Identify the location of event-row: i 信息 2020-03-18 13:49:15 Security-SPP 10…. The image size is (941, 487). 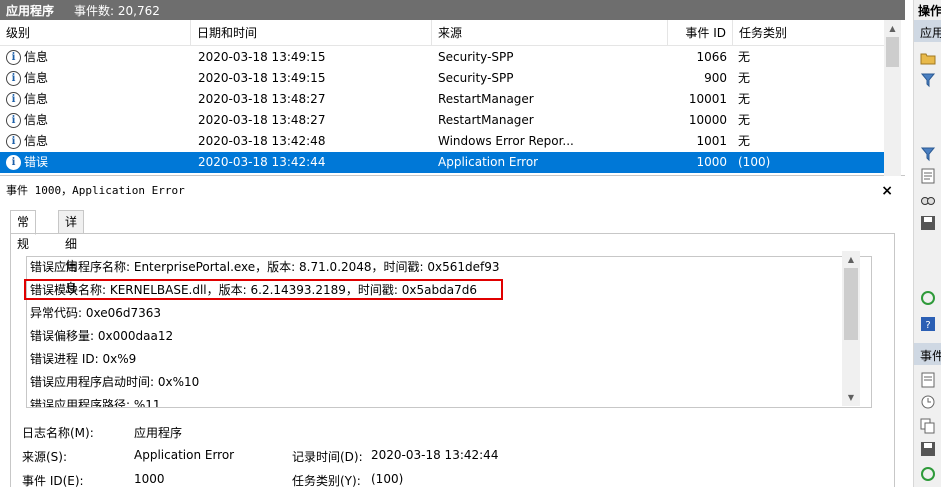
(442, 57).